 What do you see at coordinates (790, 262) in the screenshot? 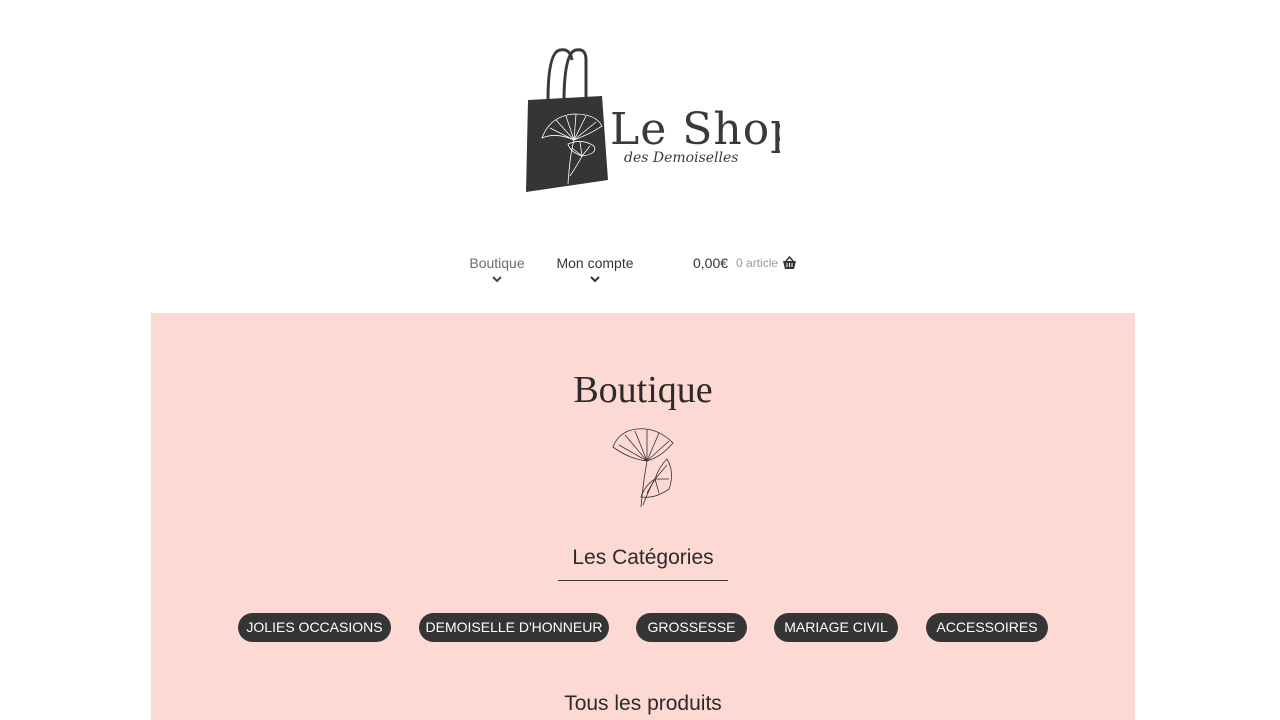
I see `basket-icon` at bounding box center [790, 262].